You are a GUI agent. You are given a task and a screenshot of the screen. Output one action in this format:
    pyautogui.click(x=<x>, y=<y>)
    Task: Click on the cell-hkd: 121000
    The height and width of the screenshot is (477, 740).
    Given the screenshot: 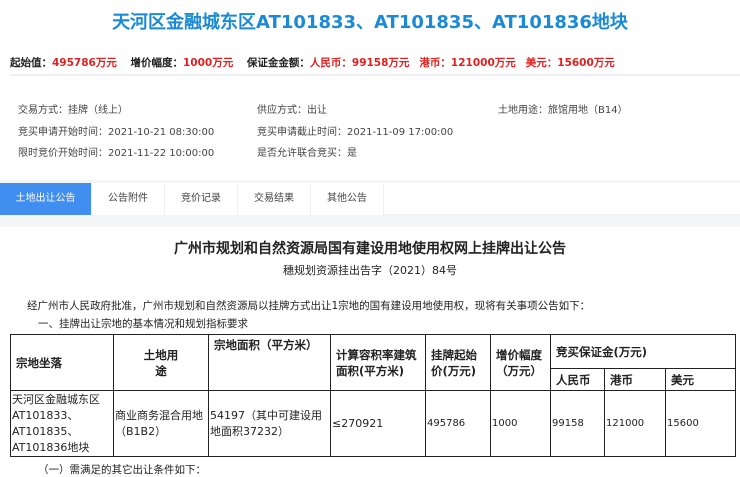 What is the action you would take?
    pyautogui.click(x=635, y=423)
    